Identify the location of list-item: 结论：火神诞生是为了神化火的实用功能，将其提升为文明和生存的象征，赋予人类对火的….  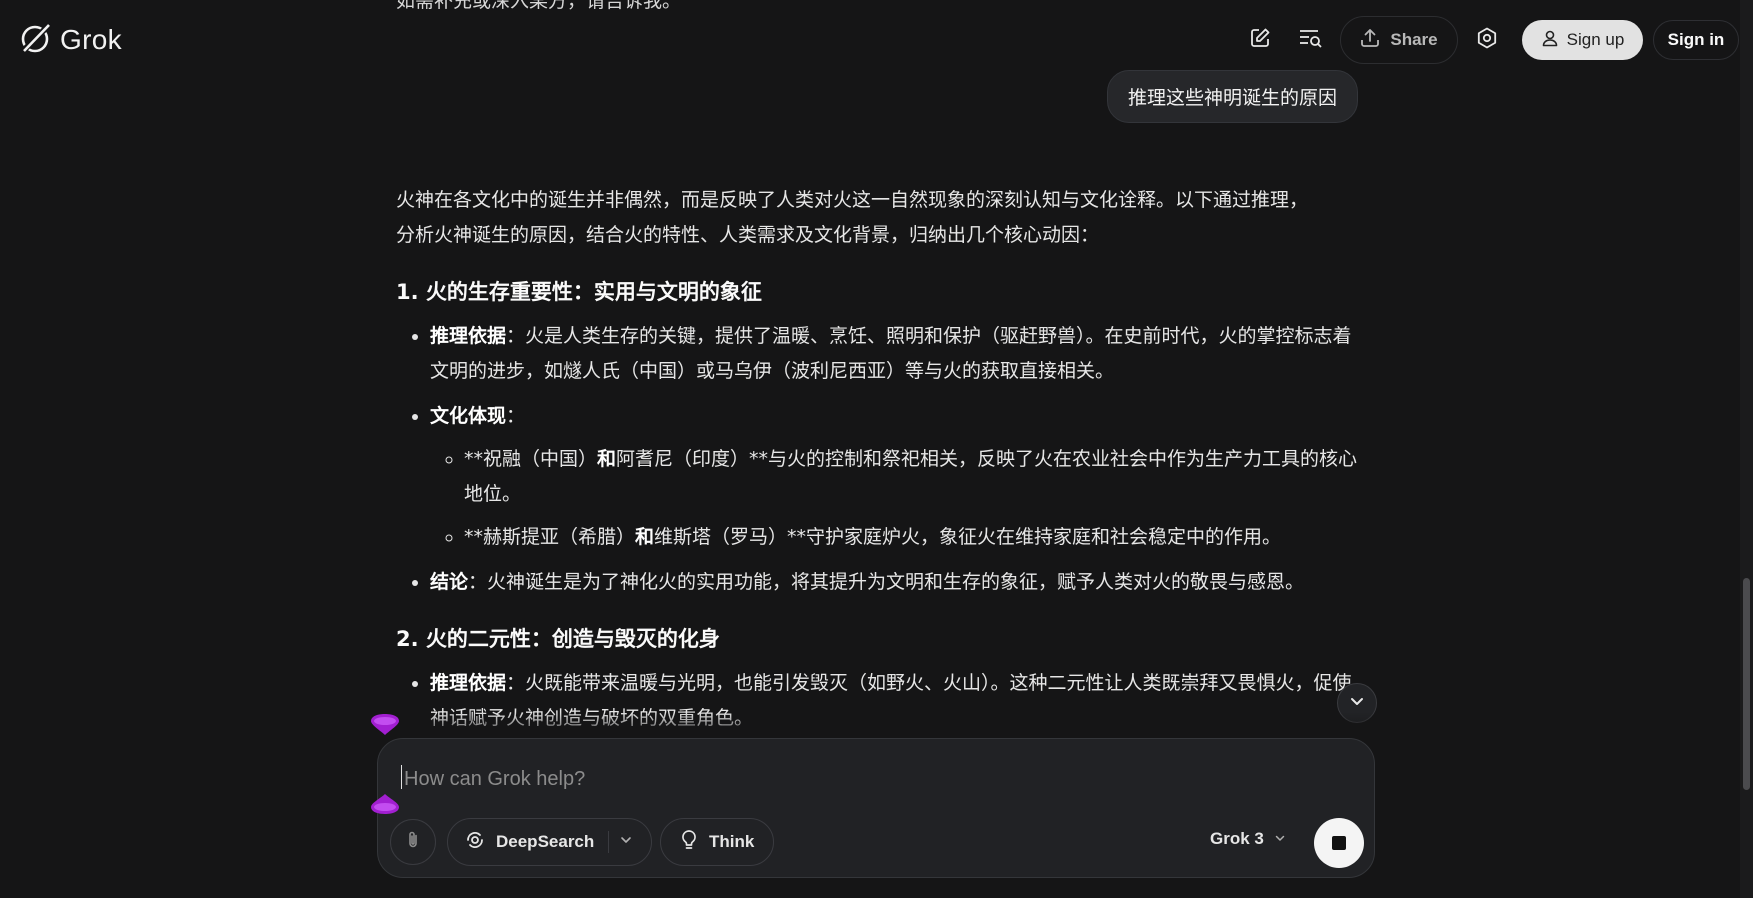
(894, 582).